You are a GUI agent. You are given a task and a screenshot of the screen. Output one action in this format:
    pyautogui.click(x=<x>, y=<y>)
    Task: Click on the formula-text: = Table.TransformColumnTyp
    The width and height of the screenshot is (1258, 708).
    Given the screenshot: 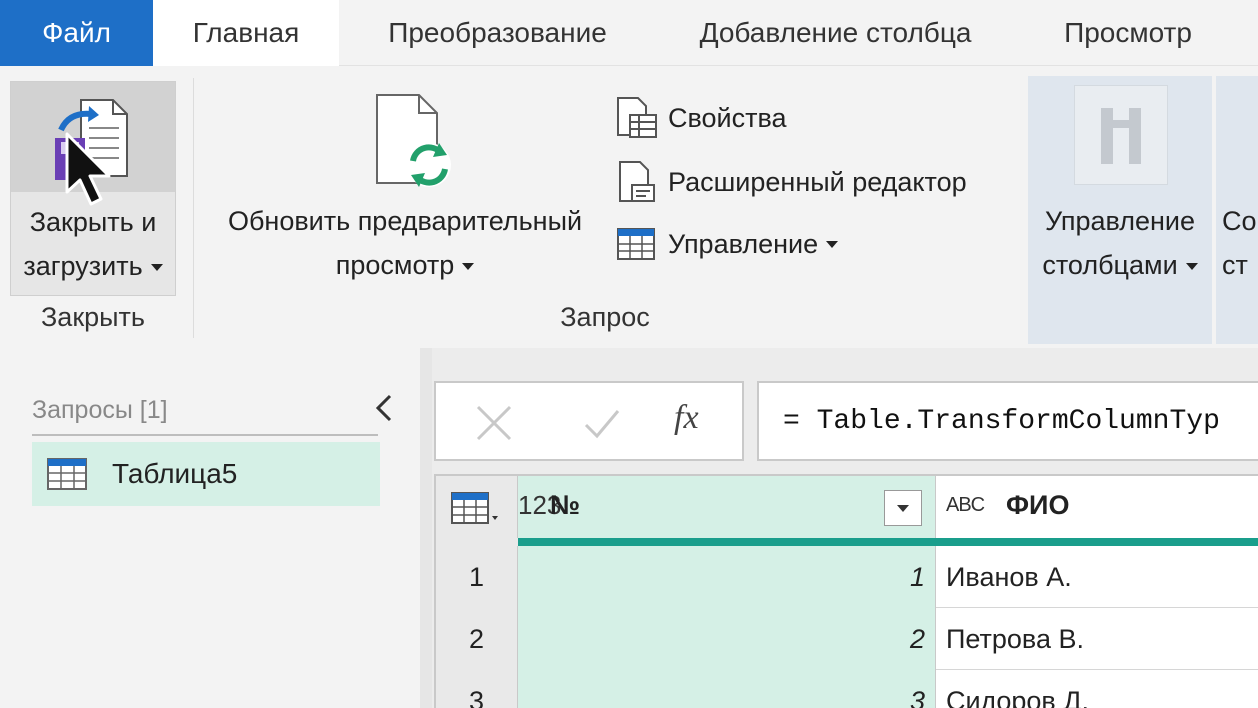 What is the action you would take?
    pyautogui.click(x=1001, y=421)
    